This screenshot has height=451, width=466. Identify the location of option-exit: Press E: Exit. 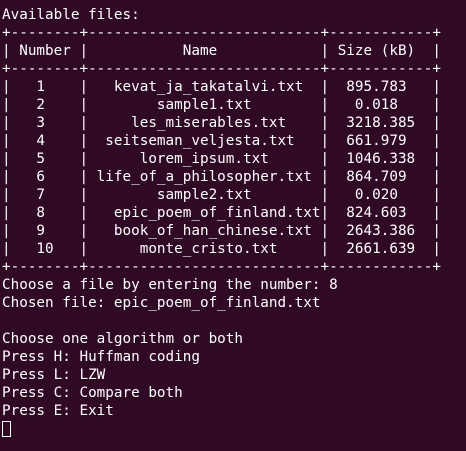
(58, 411).